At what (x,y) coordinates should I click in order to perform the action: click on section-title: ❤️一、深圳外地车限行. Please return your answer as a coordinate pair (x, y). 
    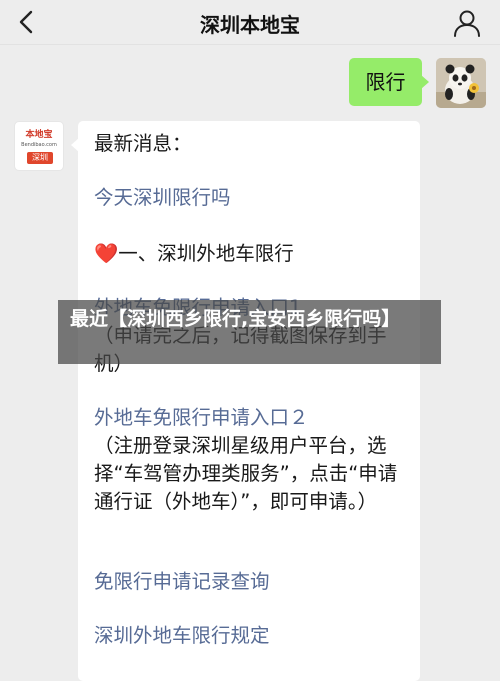
    Looking at the image, I should click on (252, 254).